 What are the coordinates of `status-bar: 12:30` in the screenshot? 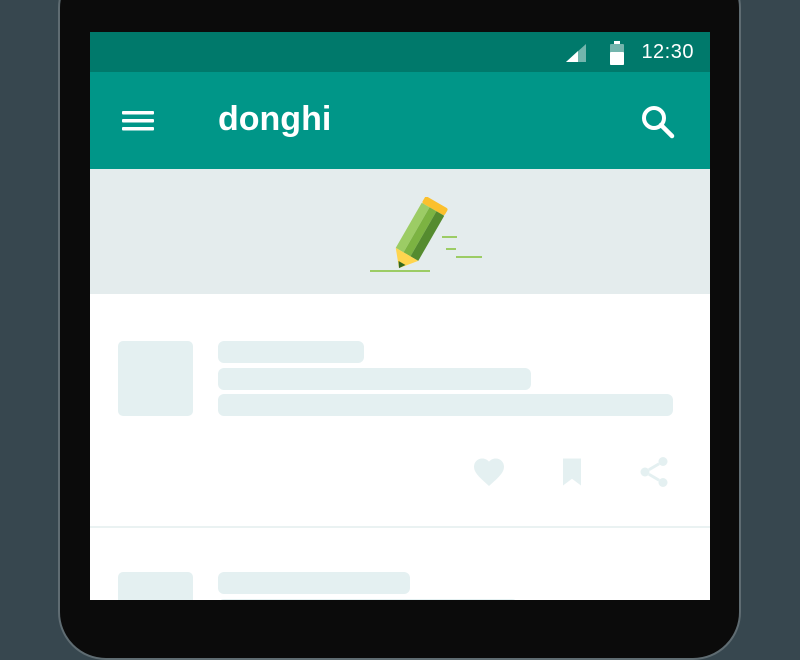 It's located at (400, 52).